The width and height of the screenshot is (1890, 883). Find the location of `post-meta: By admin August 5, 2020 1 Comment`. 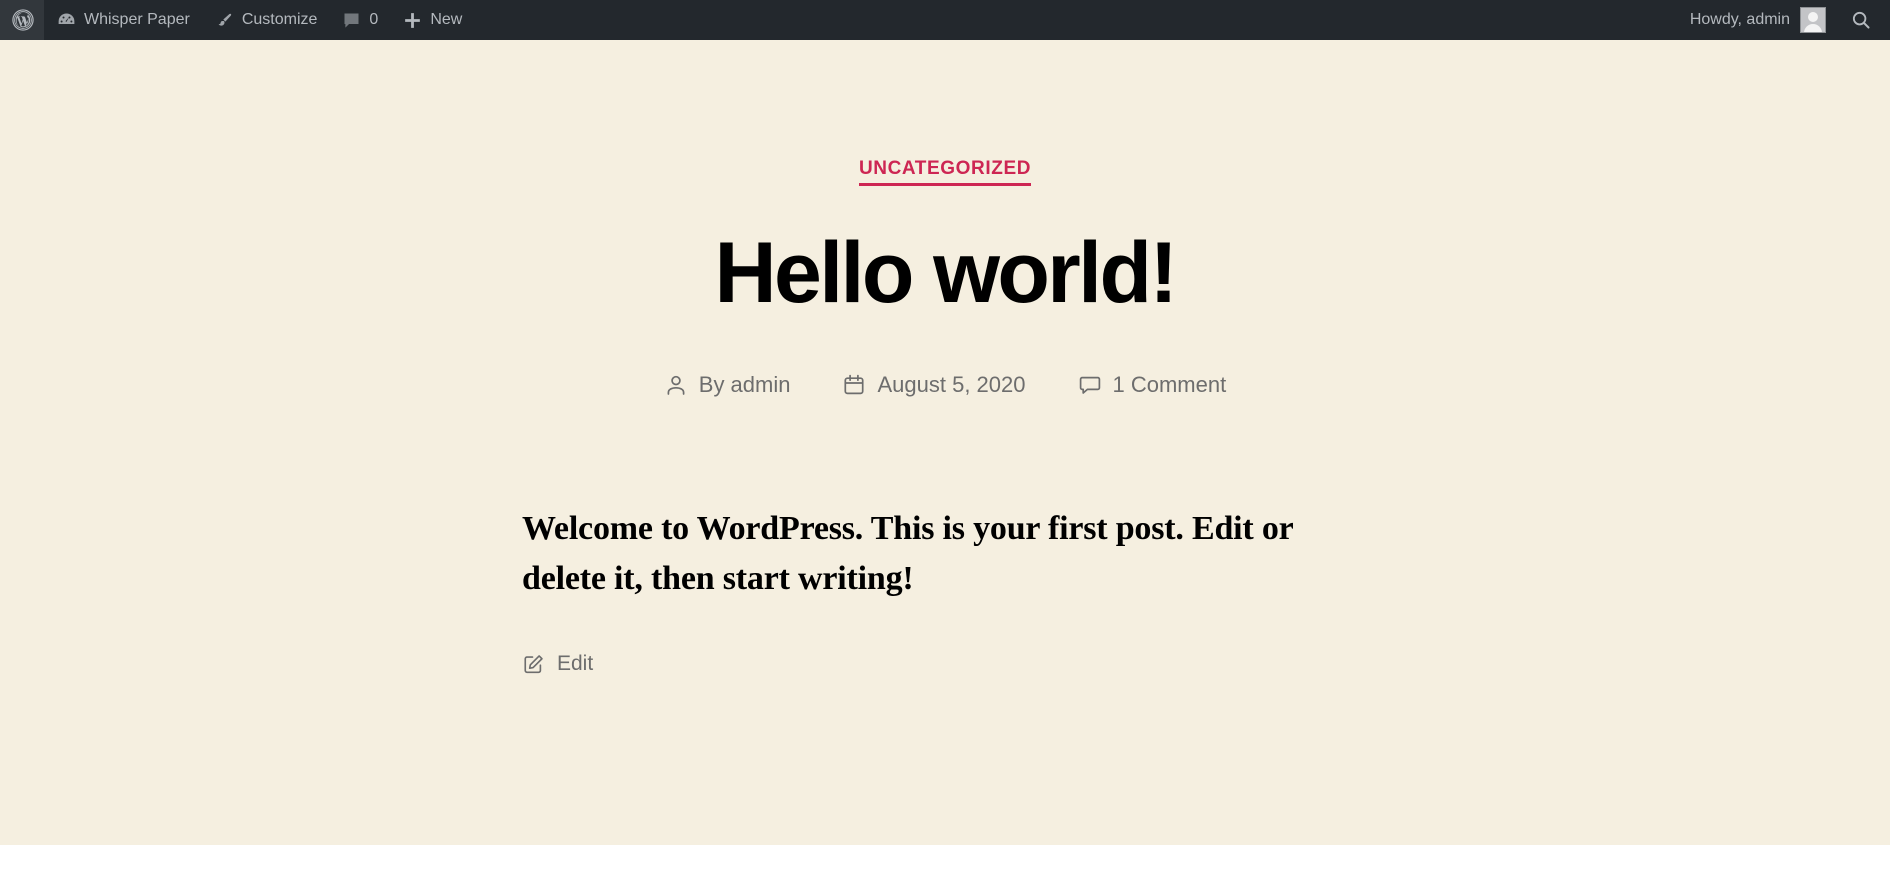

post-meta: By admin August 5, 2020 1 Comment is located at coordinates (945, 385).